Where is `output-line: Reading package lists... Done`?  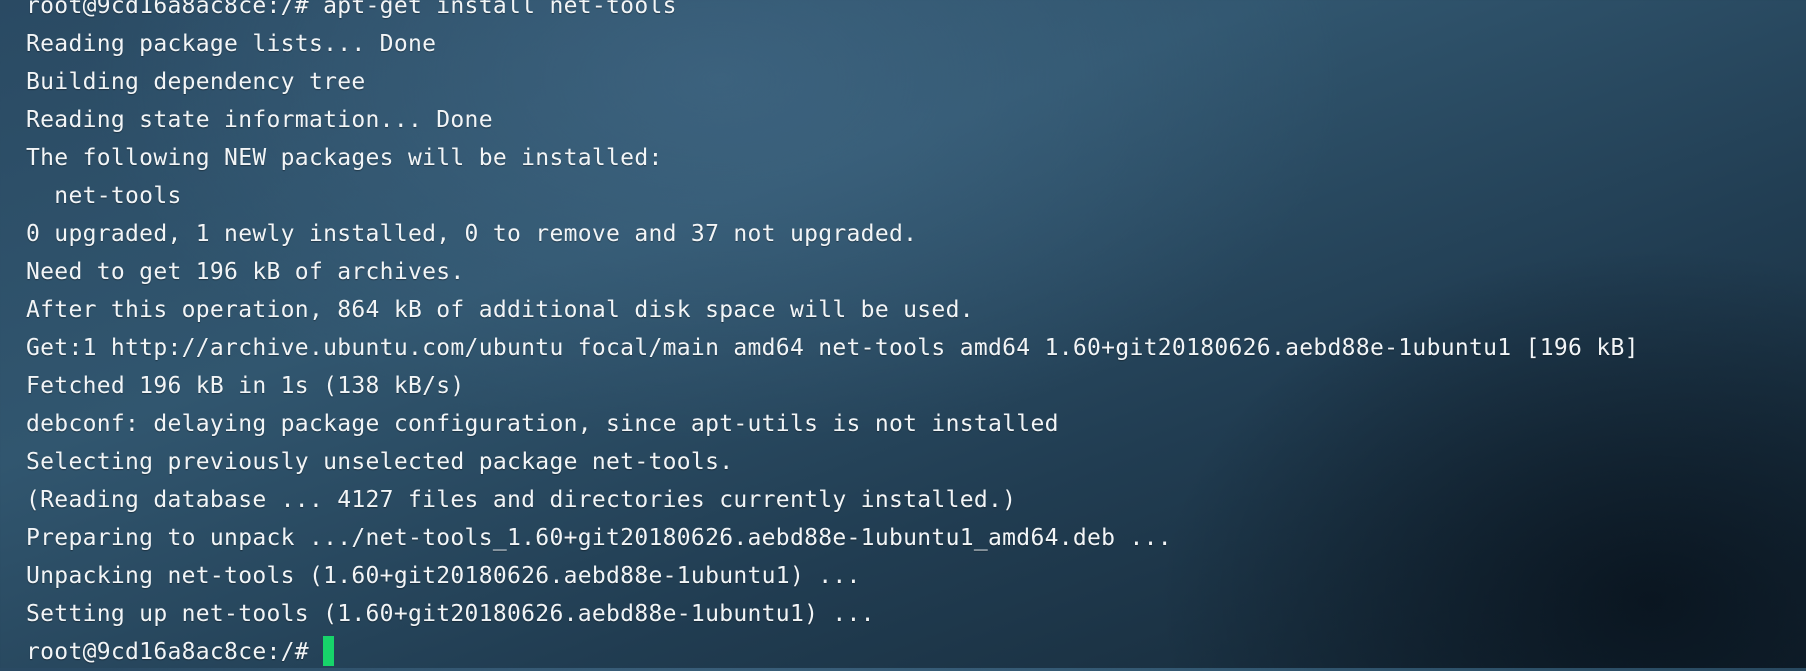 output-line: Reading package lists... Done is located at coordinates (231, 44).